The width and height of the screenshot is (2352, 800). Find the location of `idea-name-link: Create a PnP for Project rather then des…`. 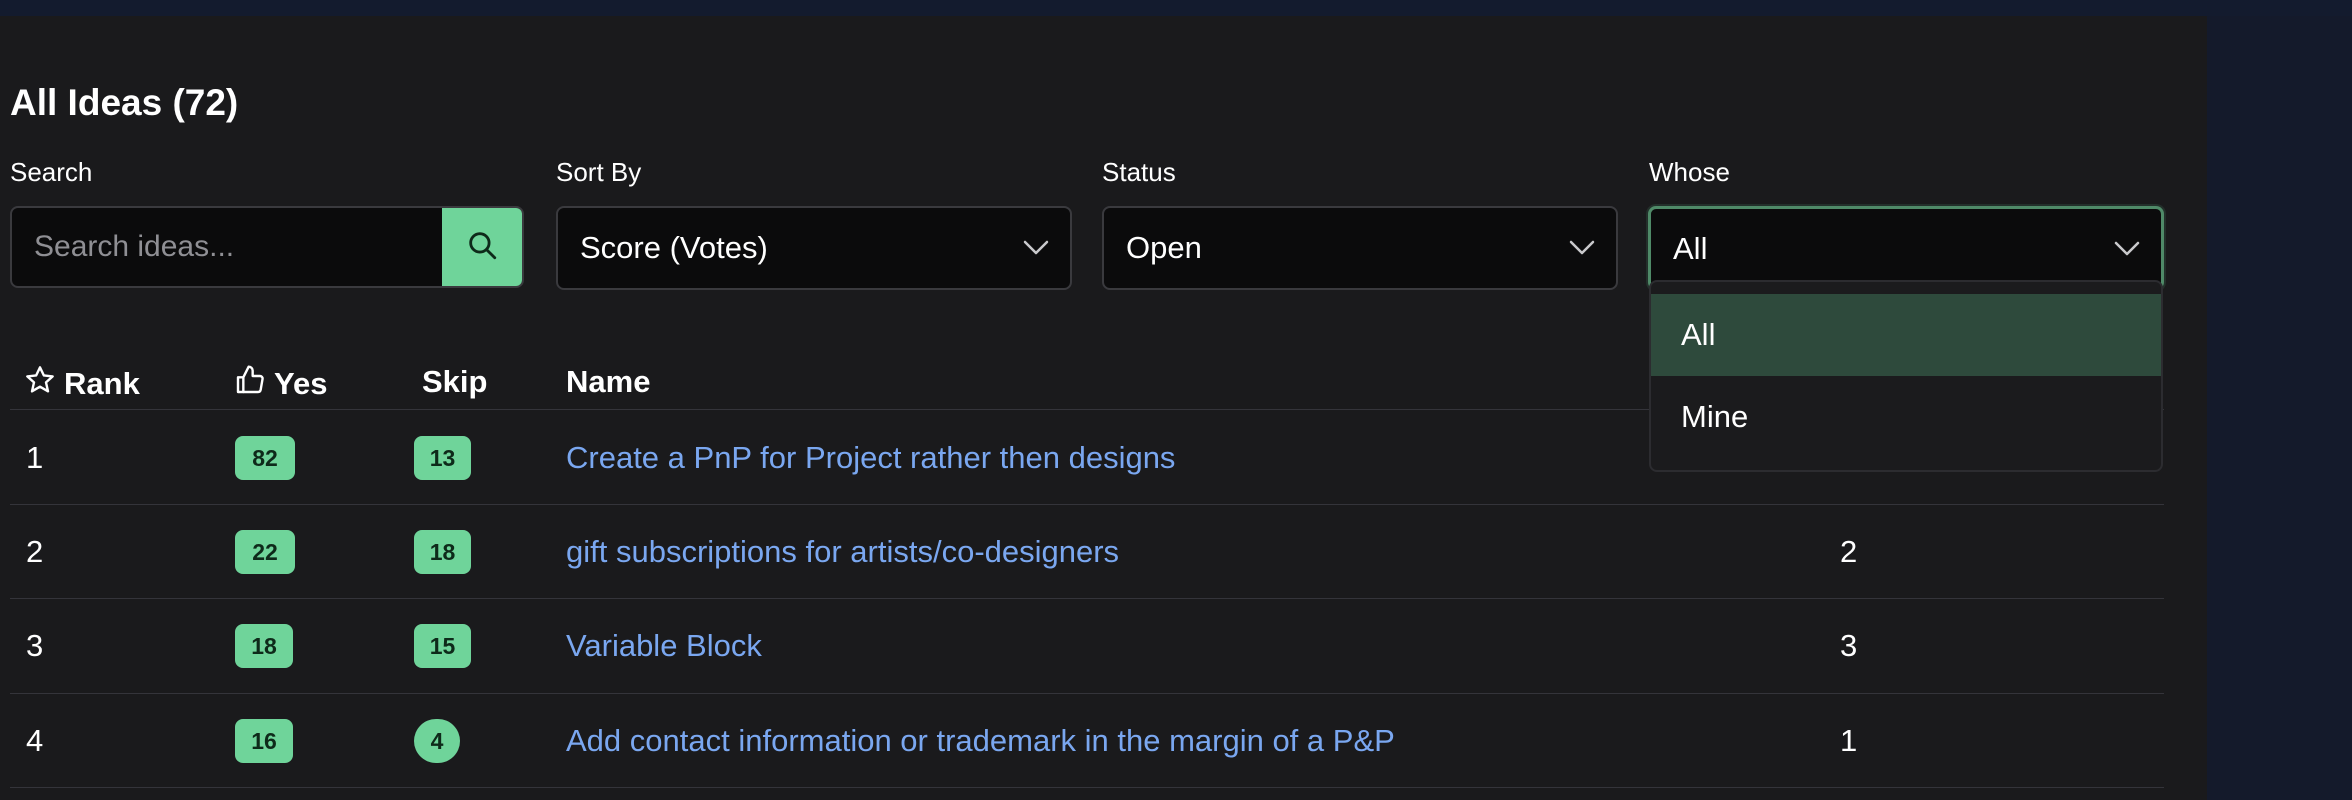

idea-name-link: Create a PnP for Project rather then des… is located at coordinates (870, 458).